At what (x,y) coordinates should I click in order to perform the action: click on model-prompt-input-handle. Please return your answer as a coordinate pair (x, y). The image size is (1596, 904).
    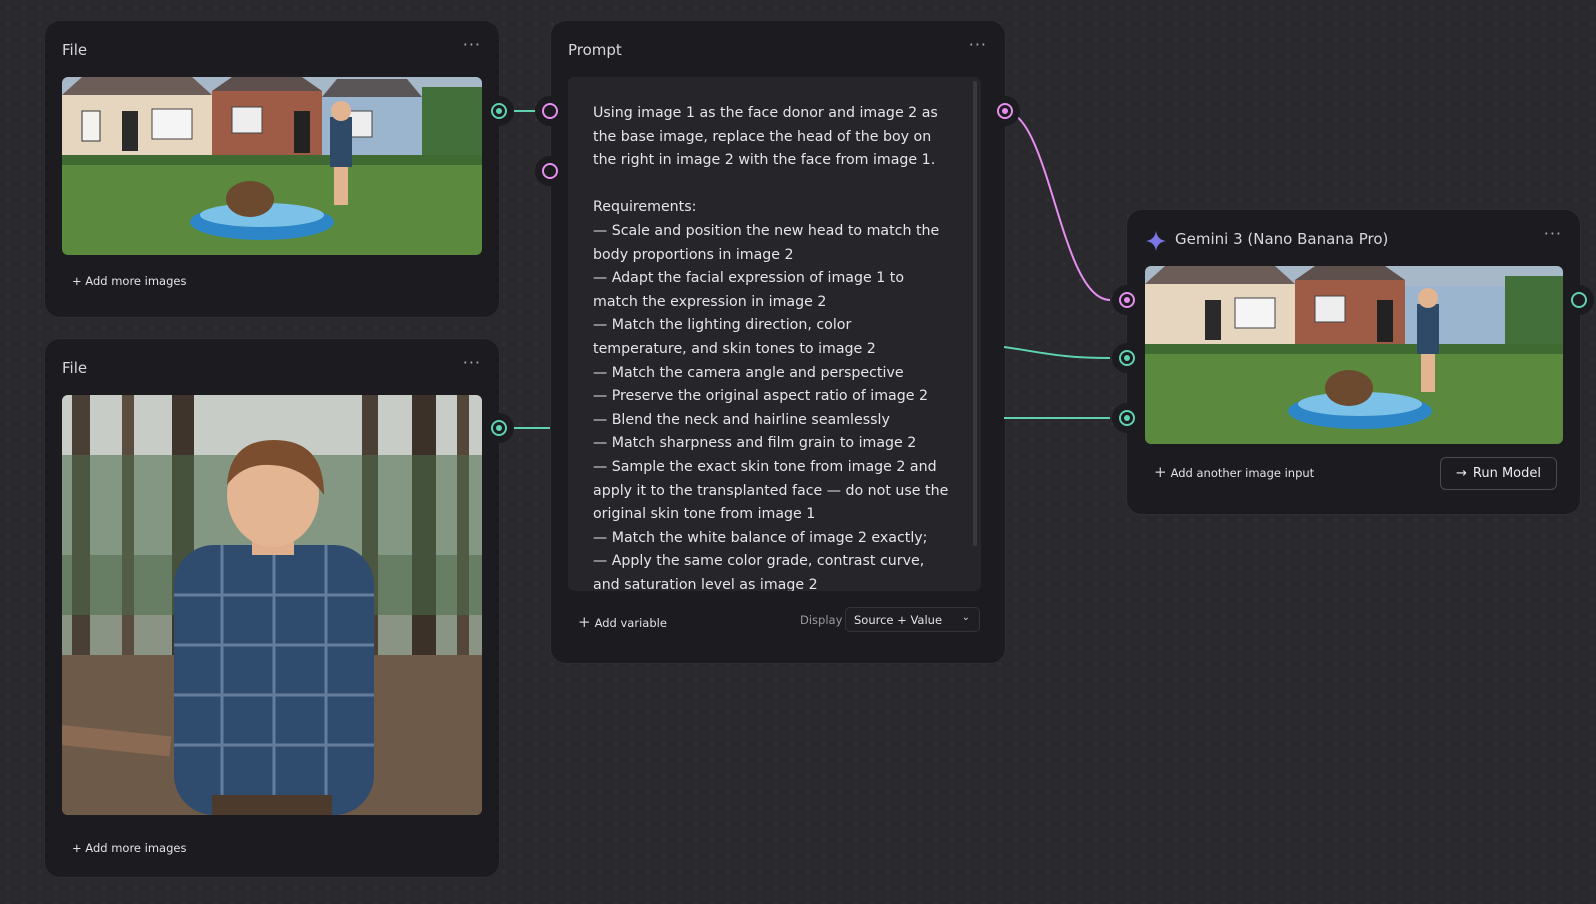
    Looking at the image, I should click on (1127, 300).